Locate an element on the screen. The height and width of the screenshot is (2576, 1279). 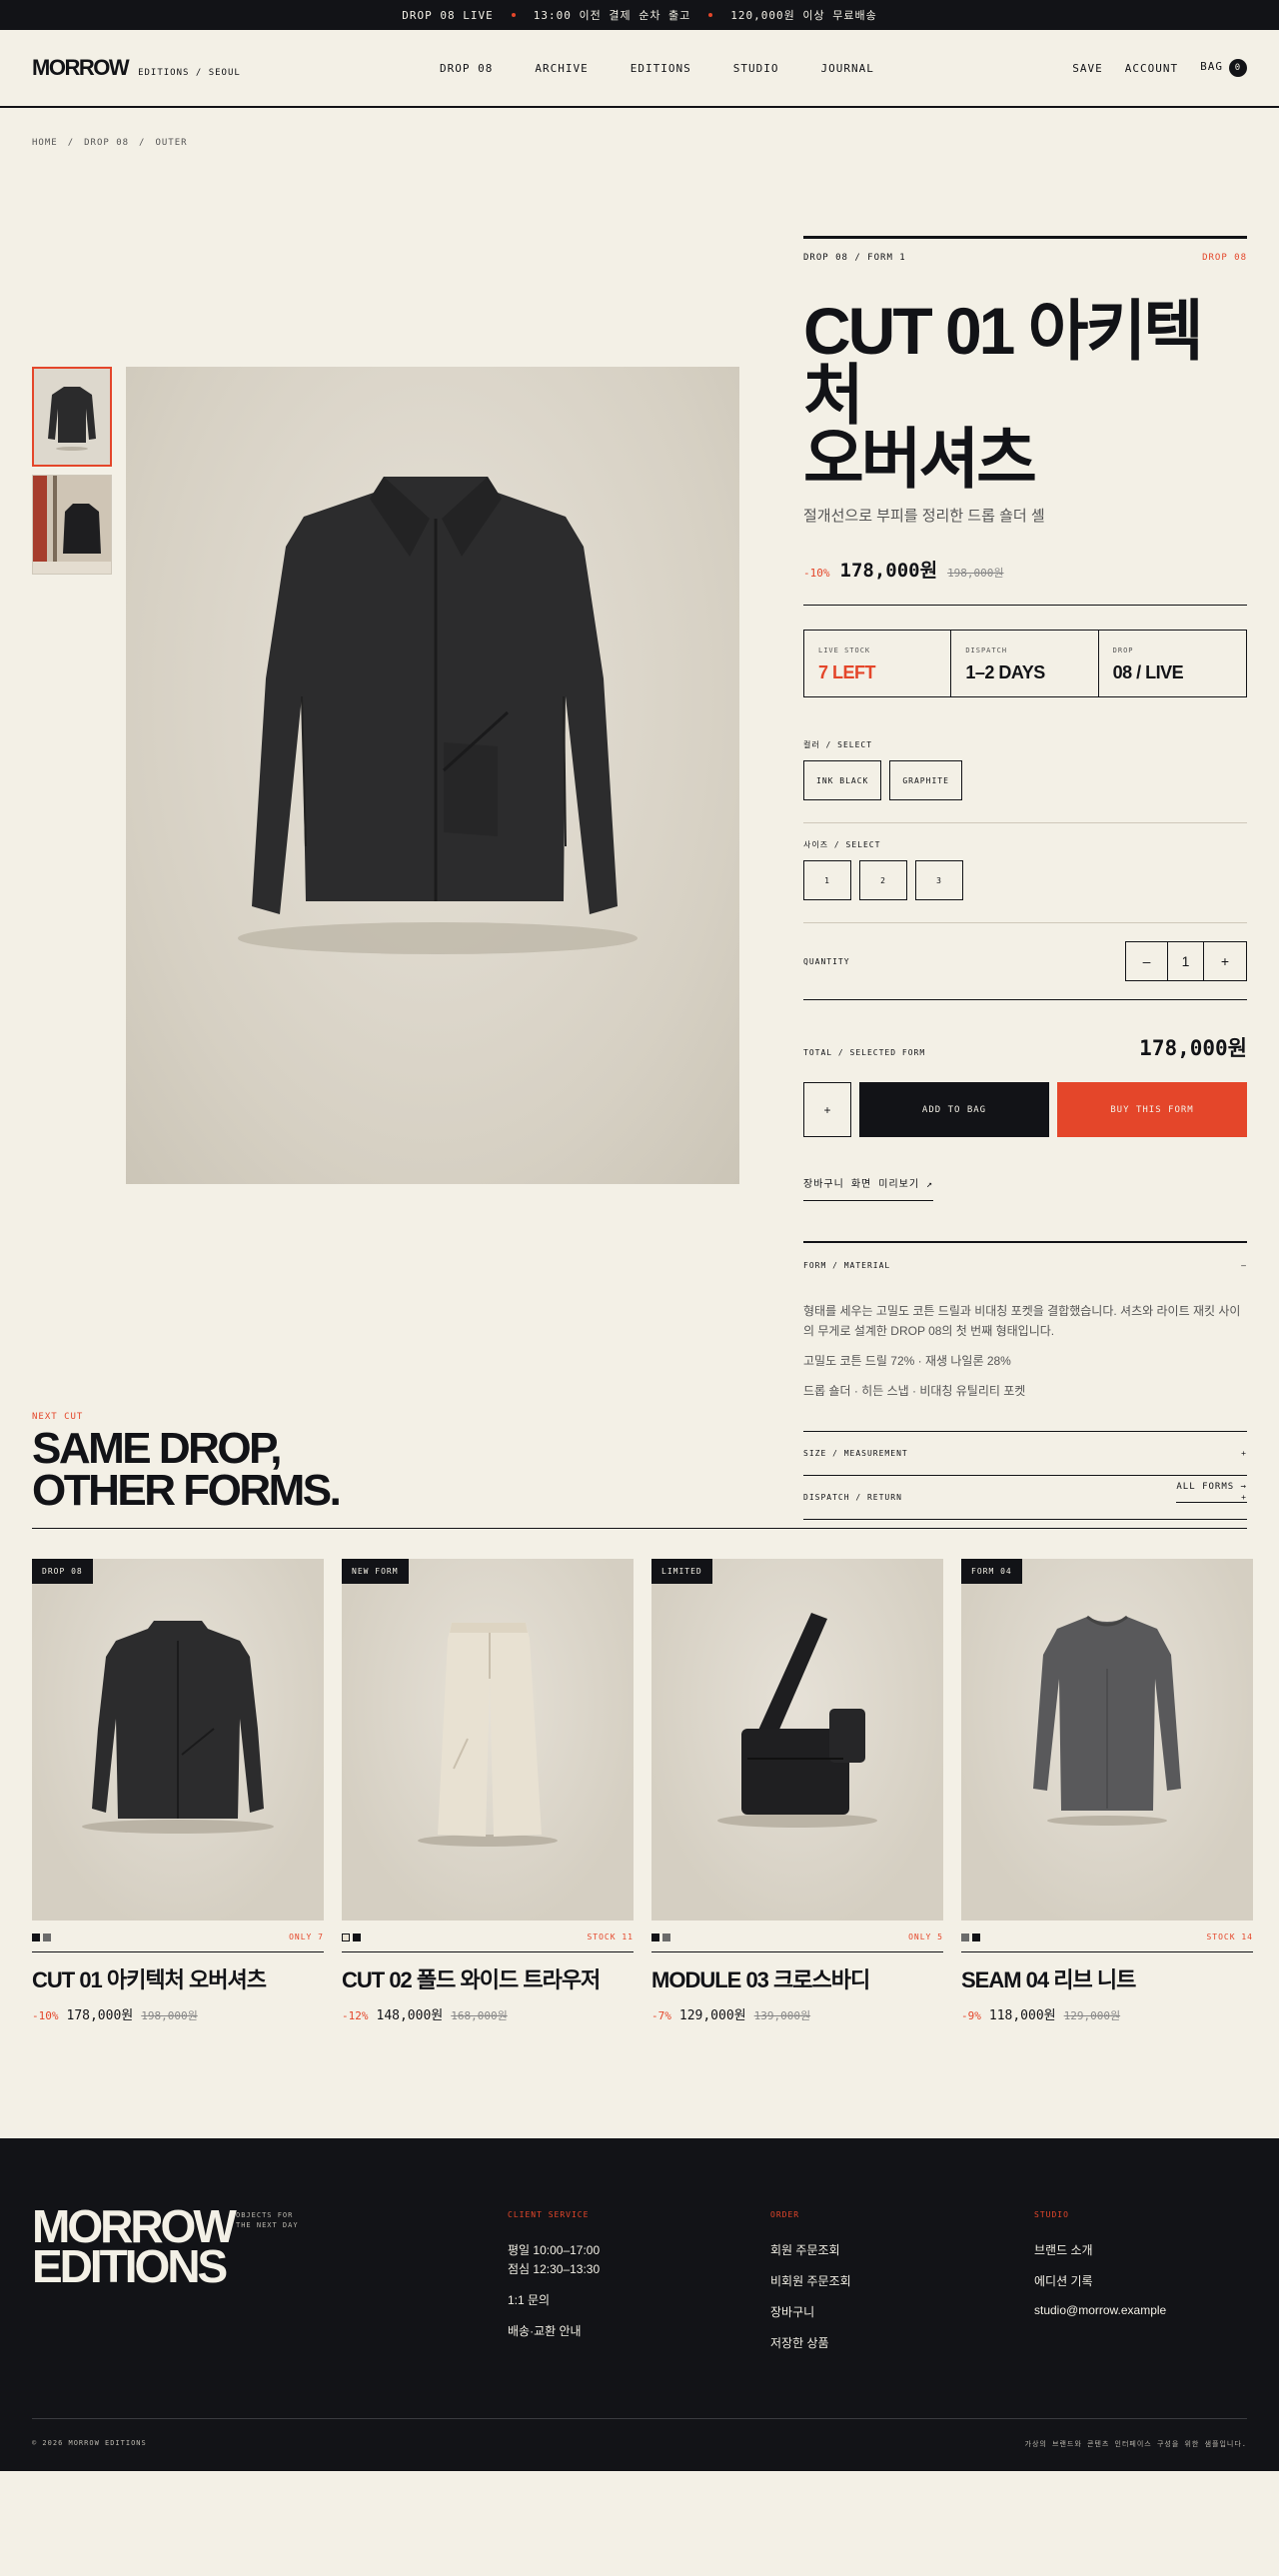
bag-preview-link: 장바구니 화면 미리보기 ↗ is located at coordinates (868, 1188).